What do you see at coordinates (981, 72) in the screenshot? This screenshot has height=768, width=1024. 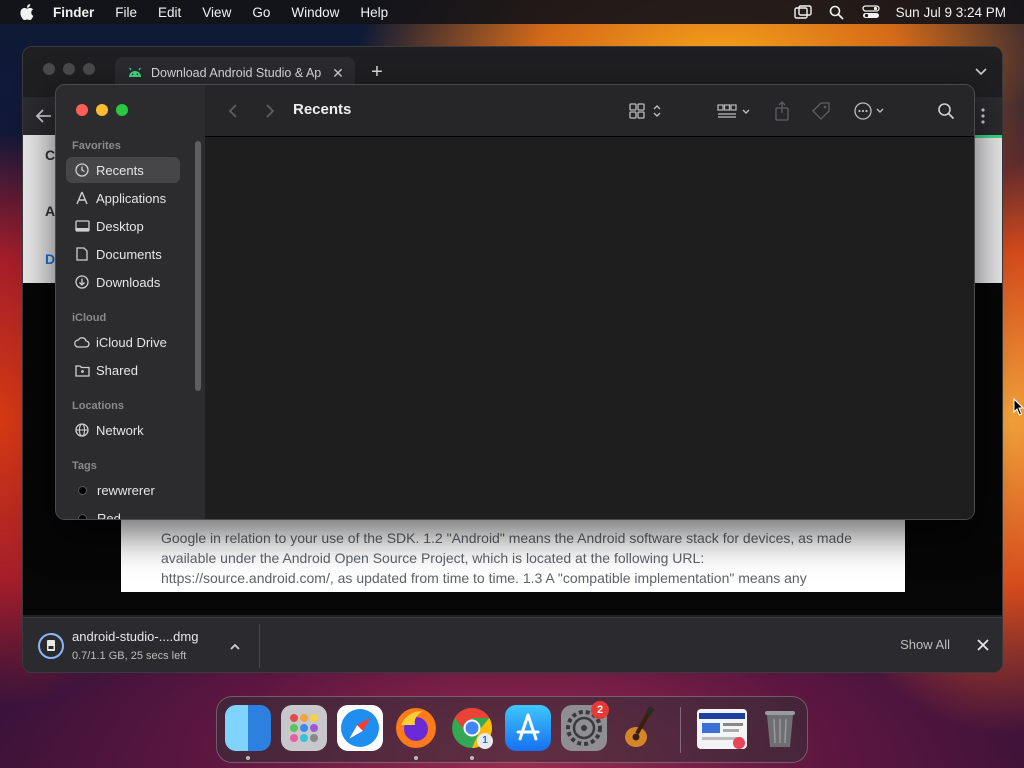 I see `tab-search-chevron-icon` at bounding box center [981, 72].